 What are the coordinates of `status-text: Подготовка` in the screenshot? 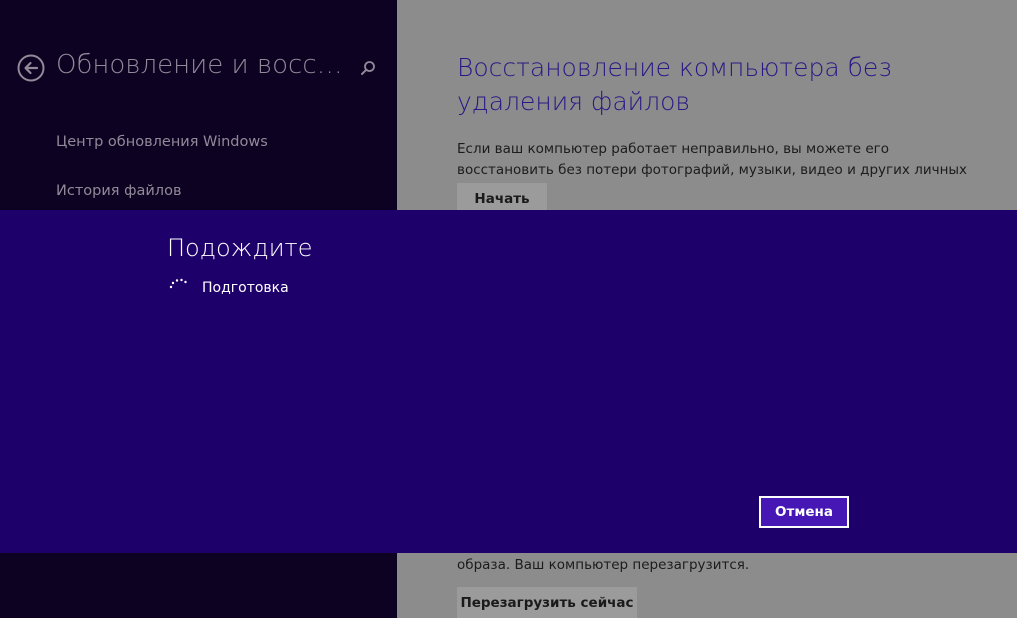 It's located at (245, 288).